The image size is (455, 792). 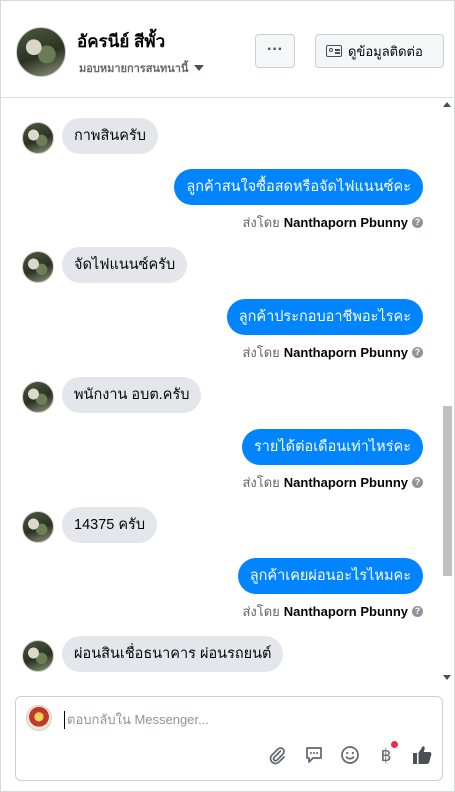 I want to click on like-icon, so click(x=422, y=755).